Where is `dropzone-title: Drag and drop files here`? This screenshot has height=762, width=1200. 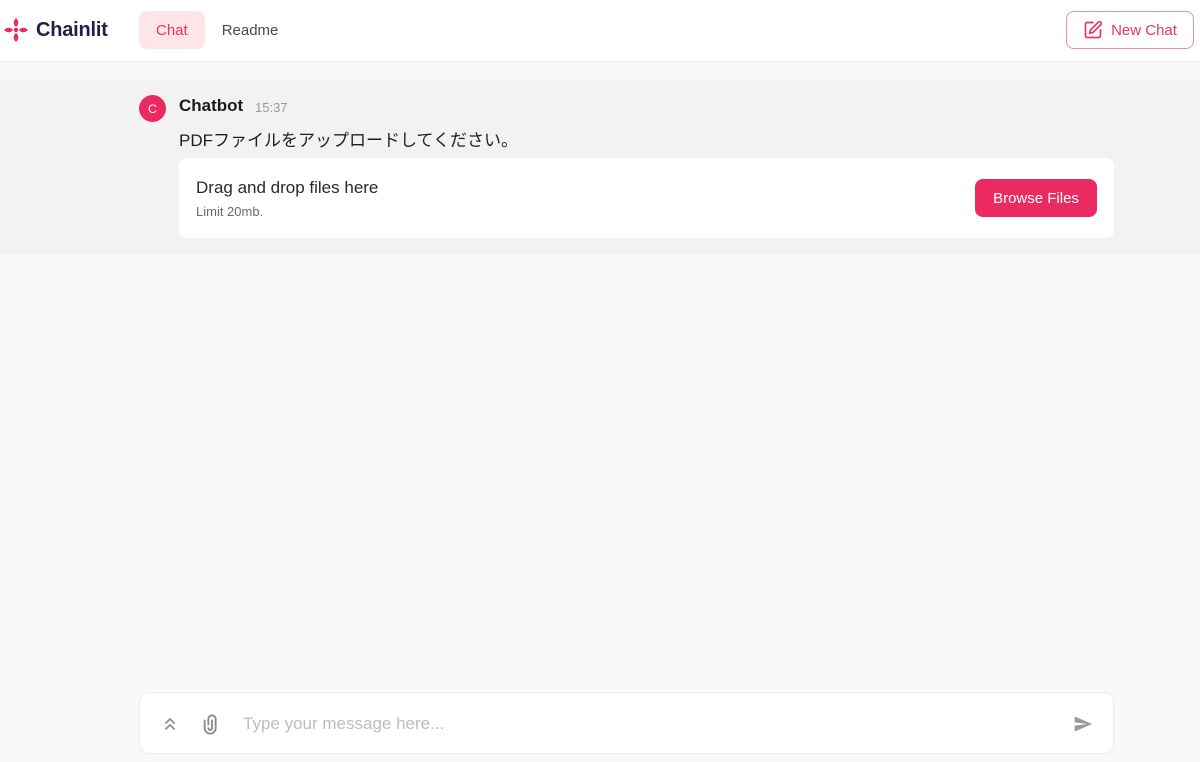 dropzone-title: Drag and drop files here is located at coordinates (287, 187).